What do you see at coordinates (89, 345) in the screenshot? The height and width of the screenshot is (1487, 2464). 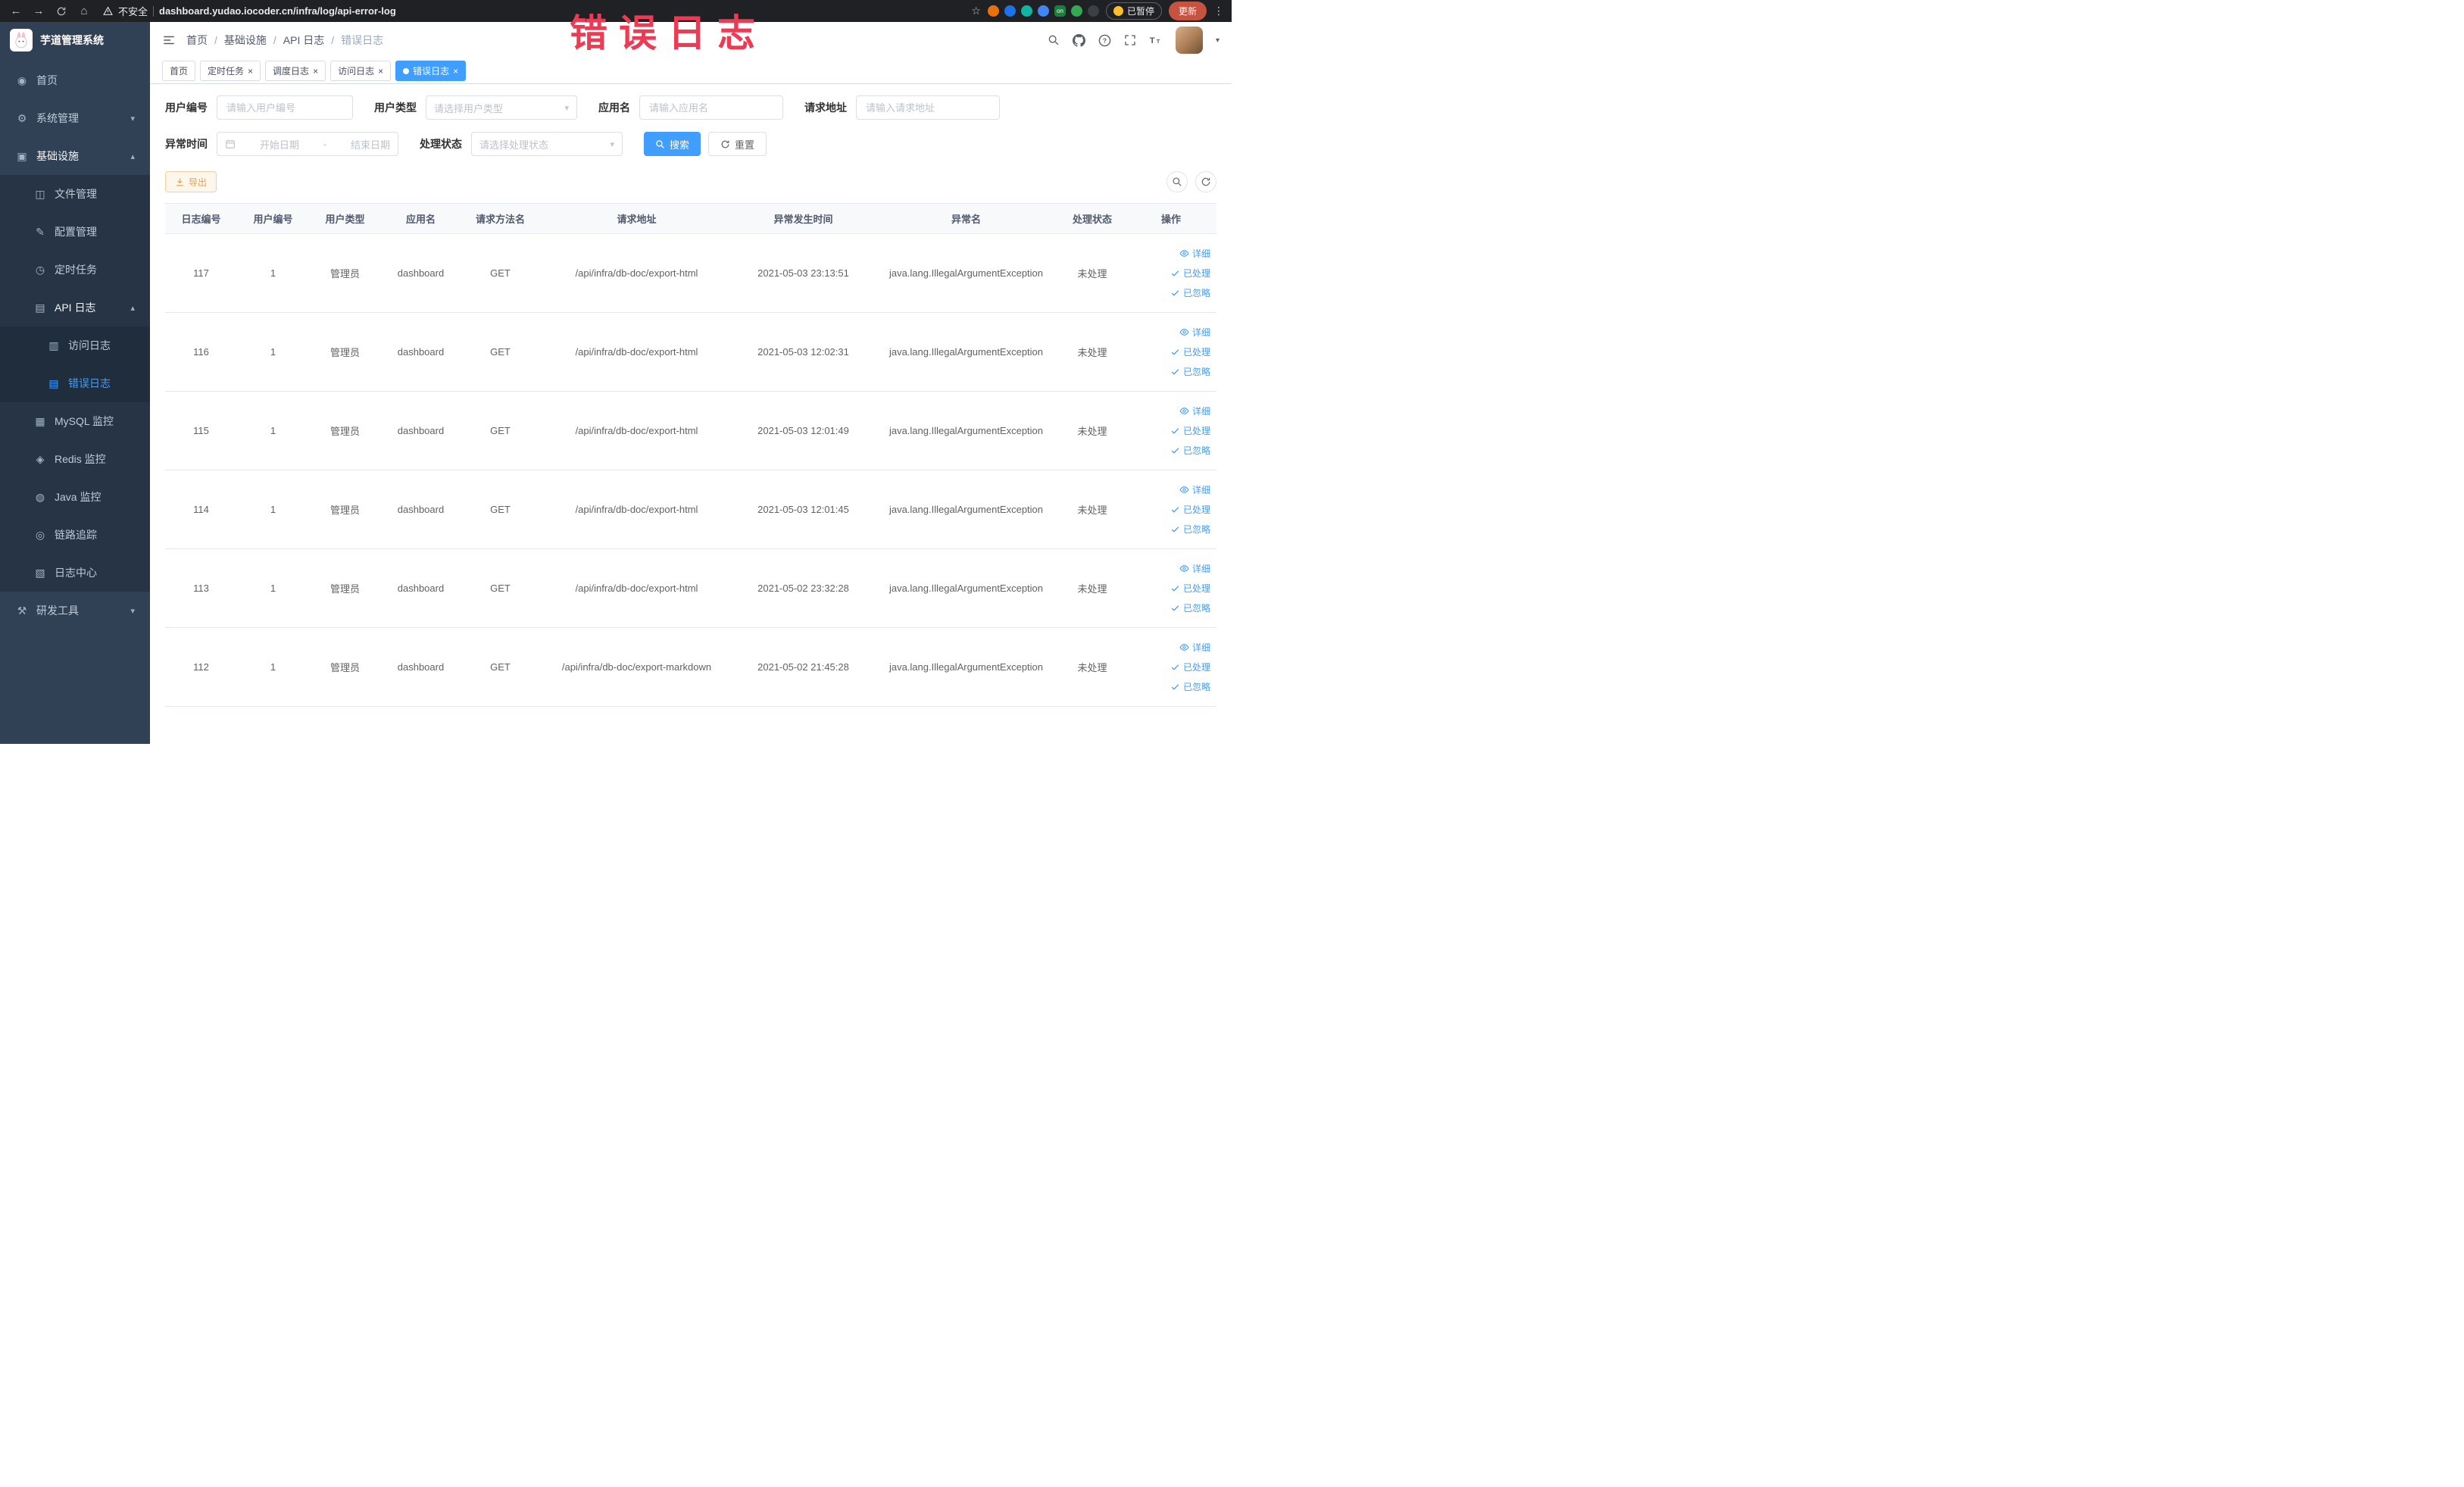 I see `sidebar-item-label: 访问日志` at bounding box center [89, 345].